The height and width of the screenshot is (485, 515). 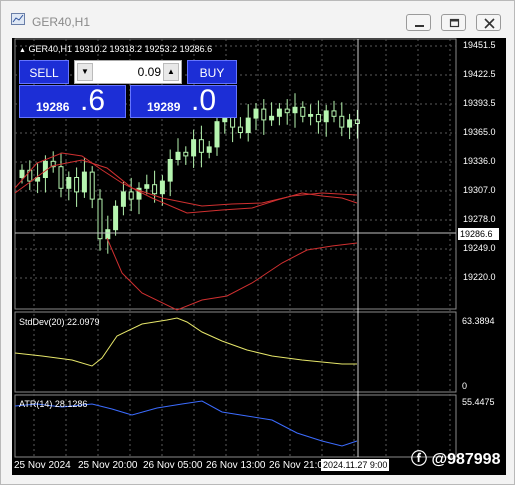 I want to click on lot-increase-button: ▲, so click(x=171, y=72).